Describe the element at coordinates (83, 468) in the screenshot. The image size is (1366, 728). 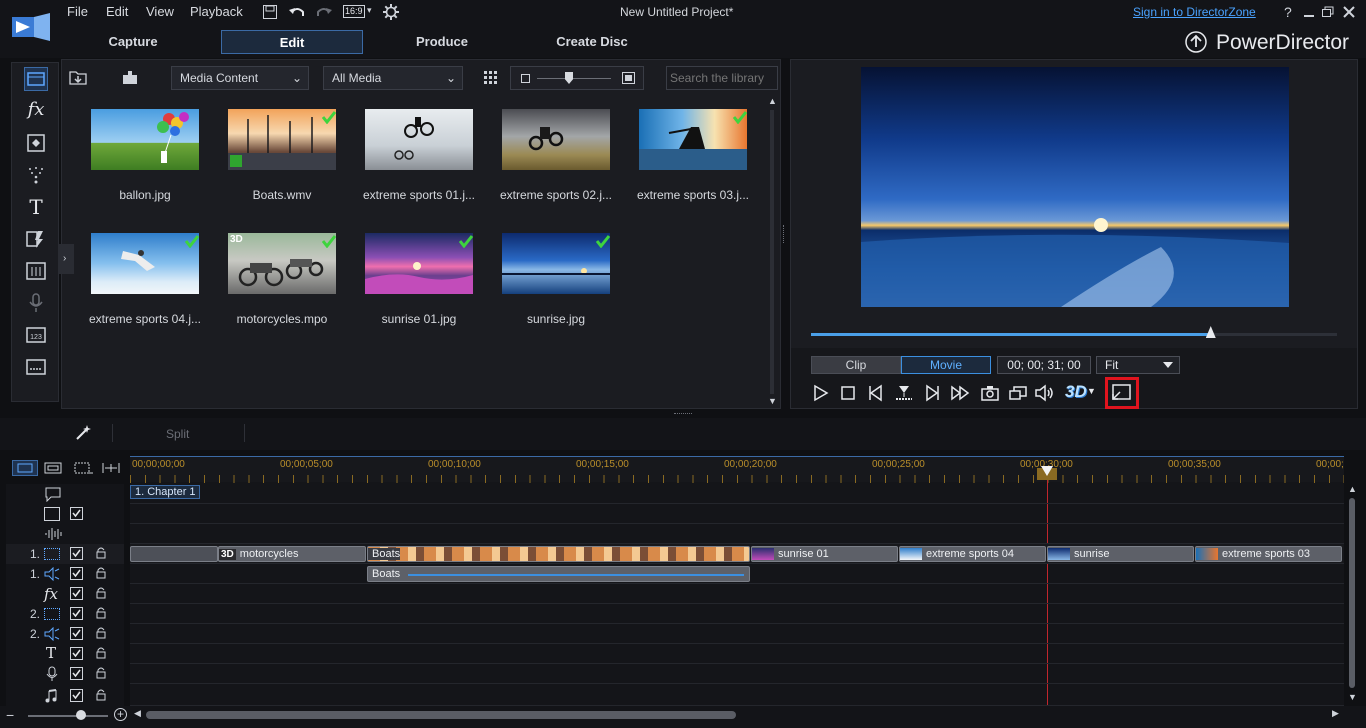
I see `fit-timeline-icon` at that location.